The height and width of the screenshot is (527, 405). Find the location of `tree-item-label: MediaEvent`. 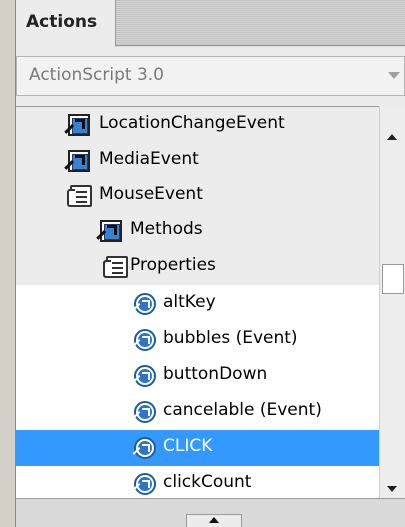

tree-item-label: MediaEvent is located at coordinates (149, 159).